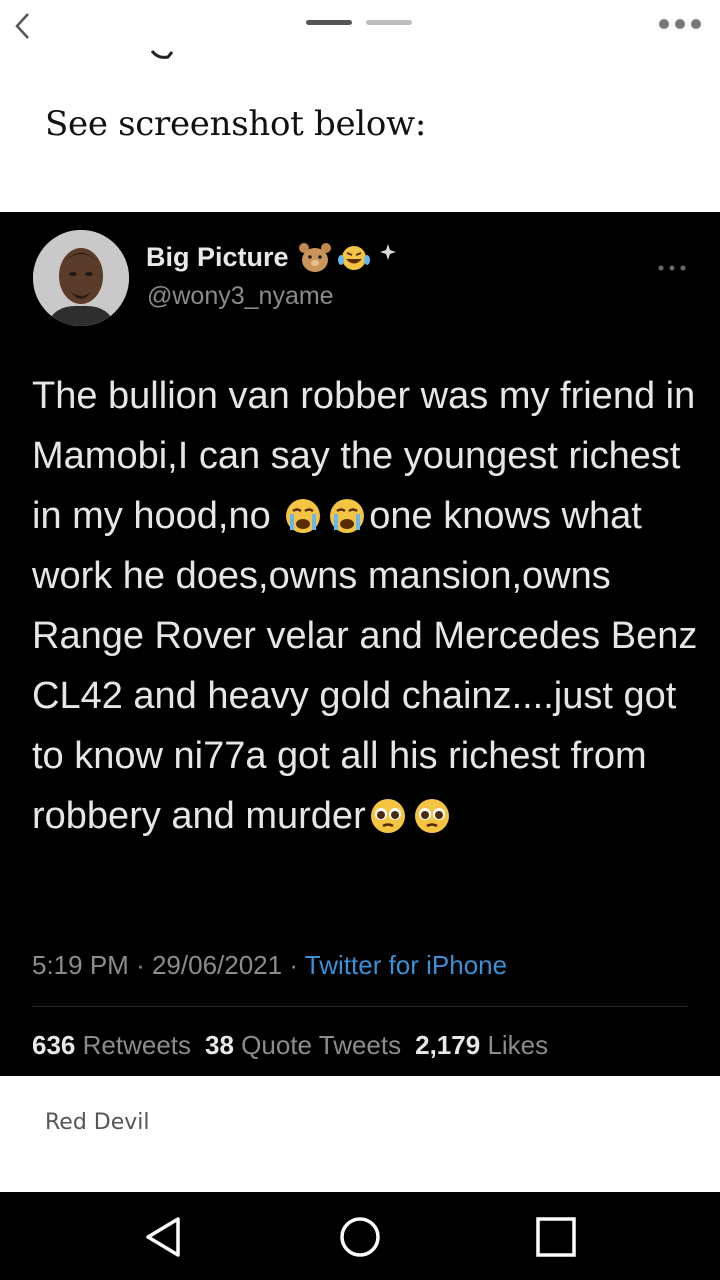  I want to click on name-emojis, so click(351, 256).